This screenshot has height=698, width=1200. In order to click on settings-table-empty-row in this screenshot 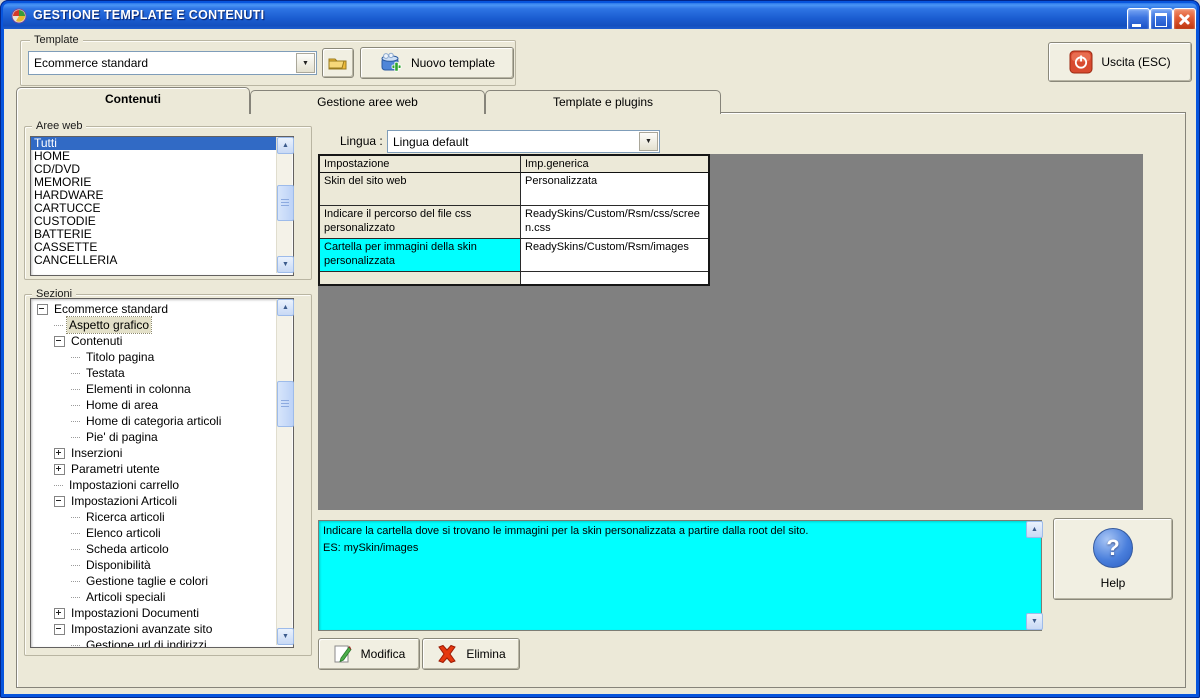, I will do `click(514, 278)`.